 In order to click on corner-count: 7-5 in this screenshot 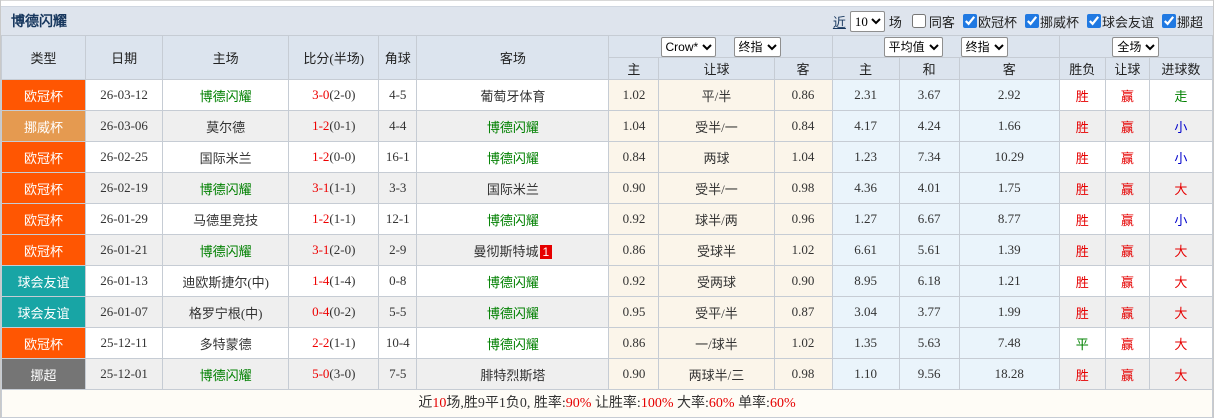, I will do `click(398, 374)`.